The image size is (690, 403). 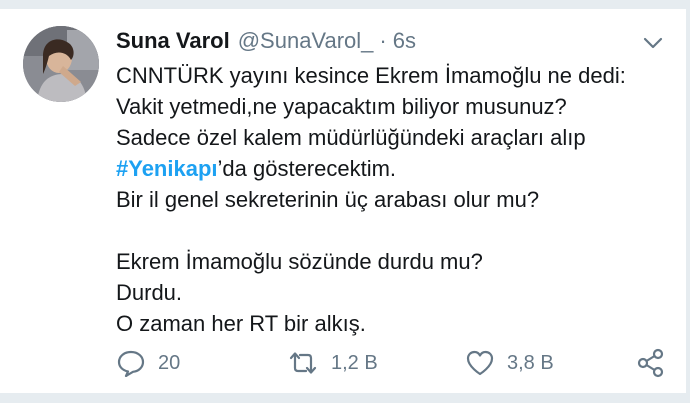 I want to click on retweet-count: 1,2 B, so click(x=354, y=362).